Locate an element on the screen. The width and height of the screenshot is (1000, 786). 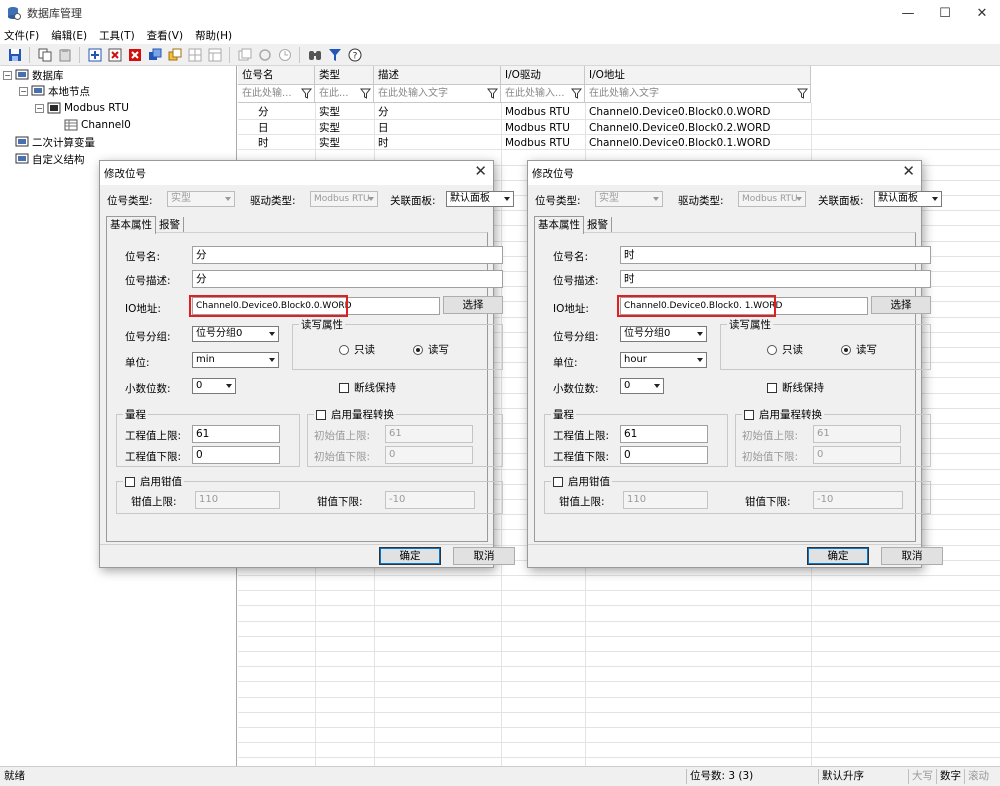
table-icon is located at coordinates (214, 54).